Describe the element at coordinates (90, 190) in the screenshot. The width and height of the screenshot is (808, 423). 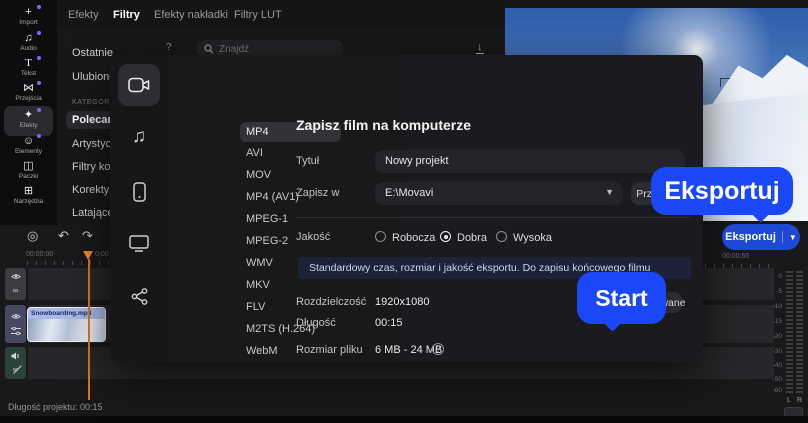
I see `category-korekty: Korekty` at that location.